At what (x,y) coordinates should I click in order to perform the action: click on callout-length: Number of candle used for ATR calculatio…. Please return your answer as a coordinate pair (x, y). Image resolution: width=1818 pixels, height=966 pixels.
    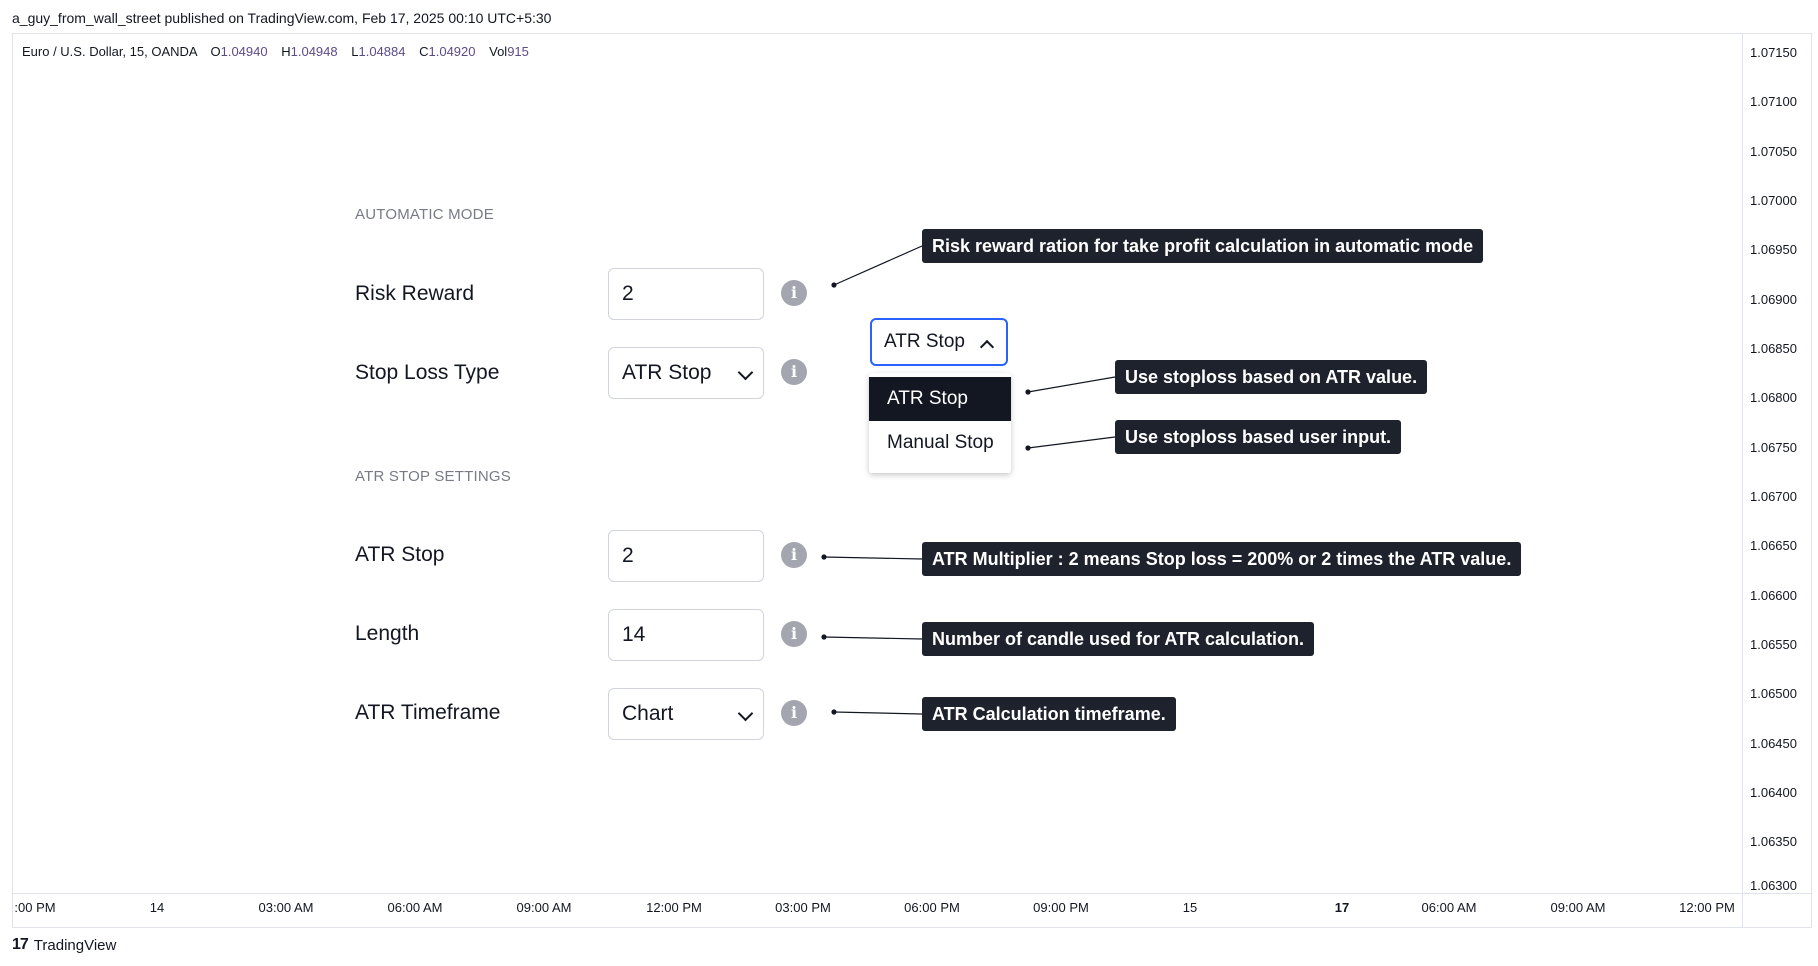
    Looking at the image, I should click on (1118, 639).